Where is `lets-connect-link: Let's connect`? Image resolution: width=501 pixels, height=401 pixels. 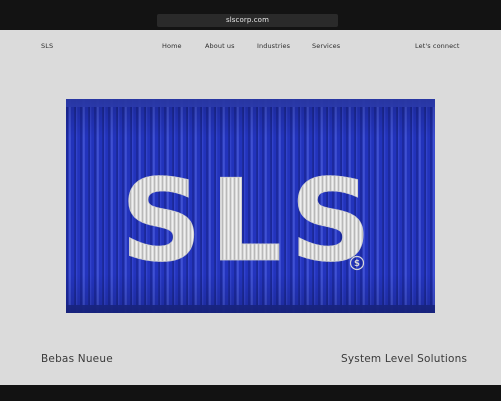
lets-connect-link: Let's connect is located at coordinates (437, 46).